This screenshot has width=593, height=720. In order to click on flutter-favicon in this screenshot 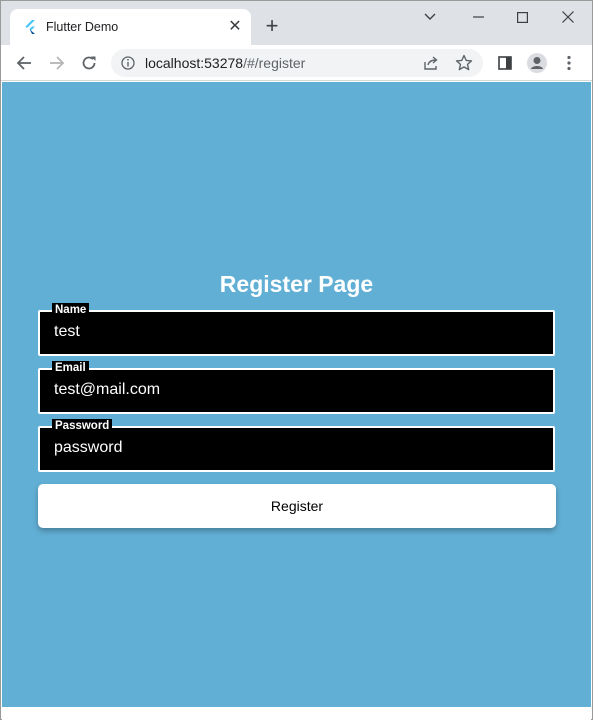, I will do `click(30, 27)`.